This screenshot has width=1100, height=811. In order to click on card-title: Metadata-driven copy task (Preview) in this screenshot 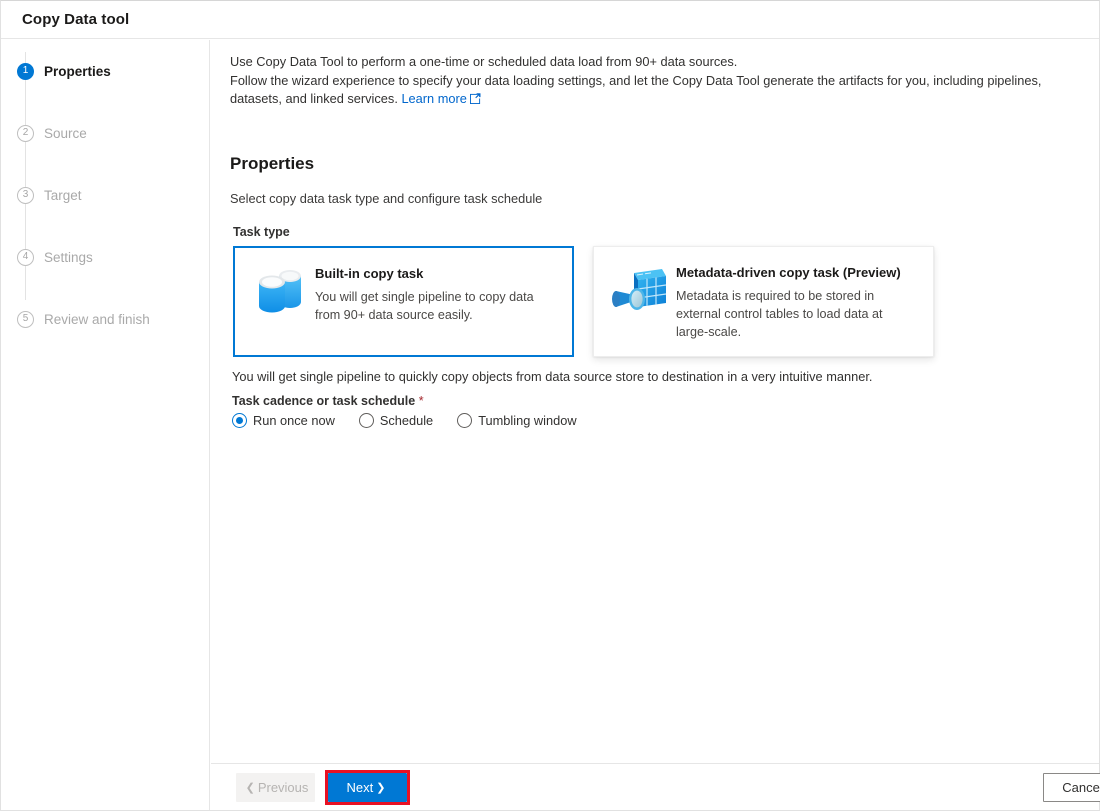, I will do `click(788, 272)`.